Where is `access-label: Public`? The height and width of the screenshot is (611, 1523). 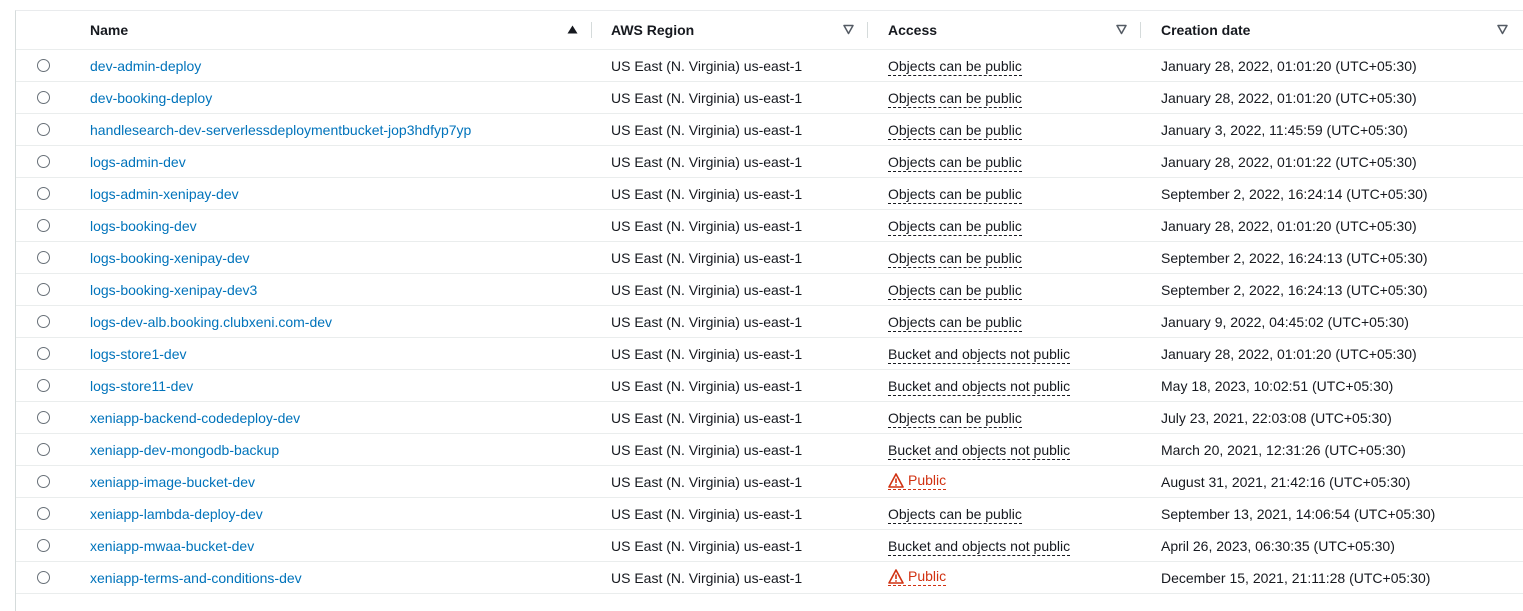
access-label: Public is located at coordinates (927, 576).